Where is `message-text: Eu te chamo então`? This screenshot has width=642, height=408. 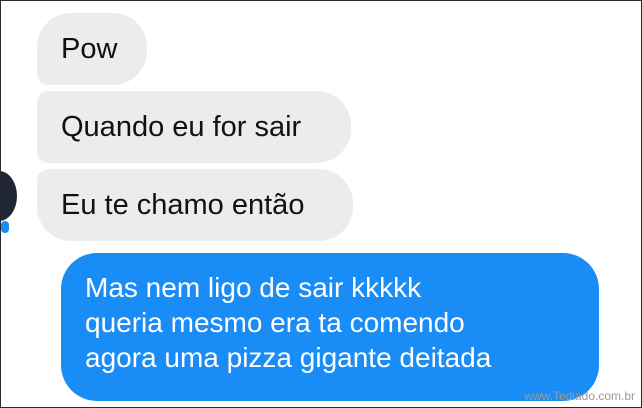 message-text: Eu te chamo então is located at coordinates (183, 205).